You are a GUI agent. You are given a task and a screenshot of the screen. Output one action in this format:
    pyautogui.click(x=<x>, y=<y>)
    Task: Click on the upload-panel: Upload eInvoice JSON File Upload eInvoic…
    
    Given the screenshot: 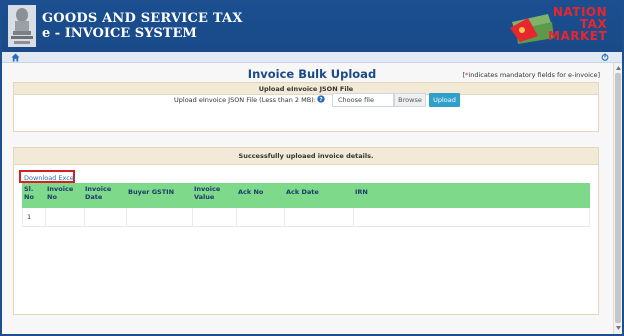 What is the action you would take?
    pyautogui.click(x=306, y=107)
    